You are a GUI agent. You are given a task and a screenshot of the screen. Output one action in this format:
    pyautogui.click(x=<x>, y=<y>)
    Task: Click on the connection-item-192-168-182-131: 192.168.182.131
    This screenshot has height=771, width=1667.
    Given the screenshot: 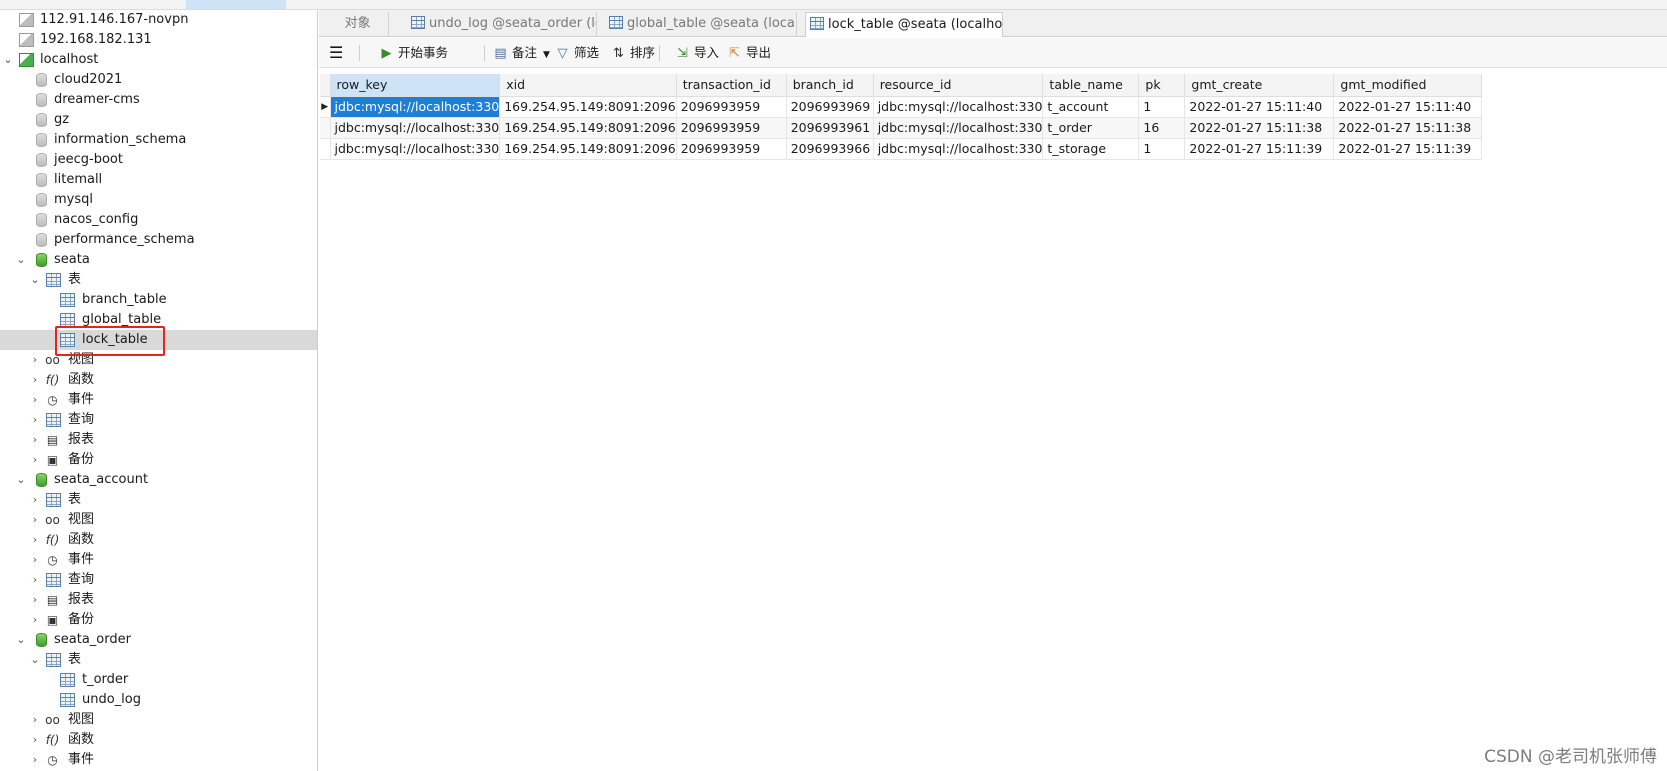 What is the action you would take?
    pyautogui.click(x=158, y=40)
    